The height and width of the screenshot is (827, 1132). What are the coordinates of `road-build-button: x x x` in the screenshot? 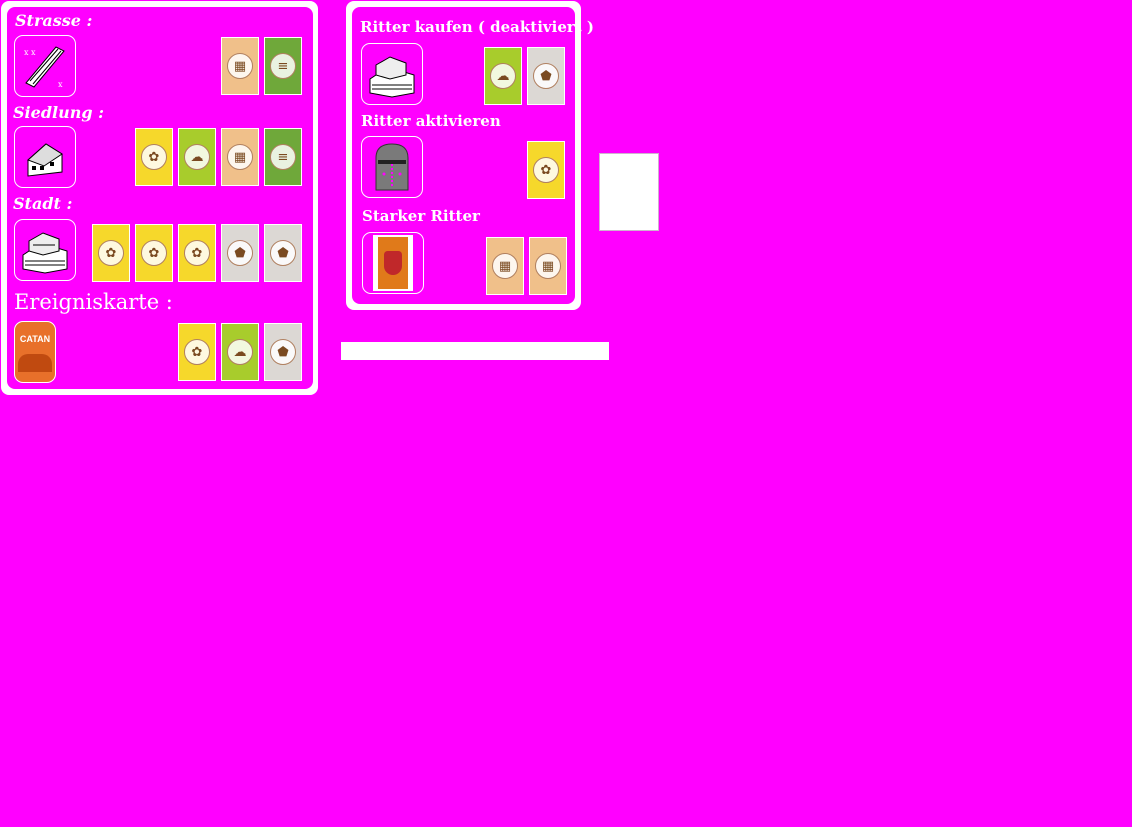 It's located at (45, 66).